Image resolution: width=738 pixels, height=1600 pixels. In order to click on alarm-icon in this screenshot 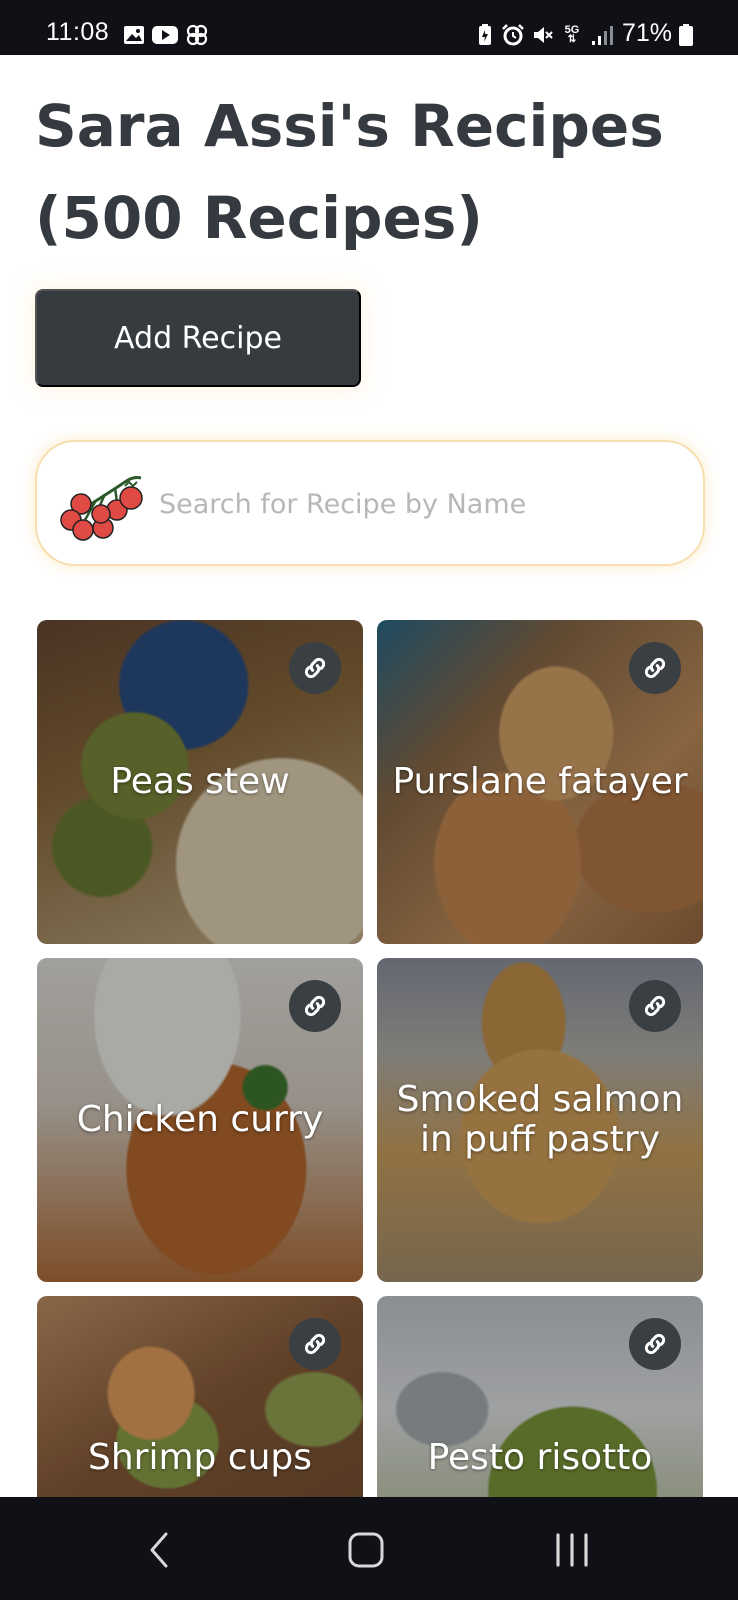, I will do `click(513, 35)`.